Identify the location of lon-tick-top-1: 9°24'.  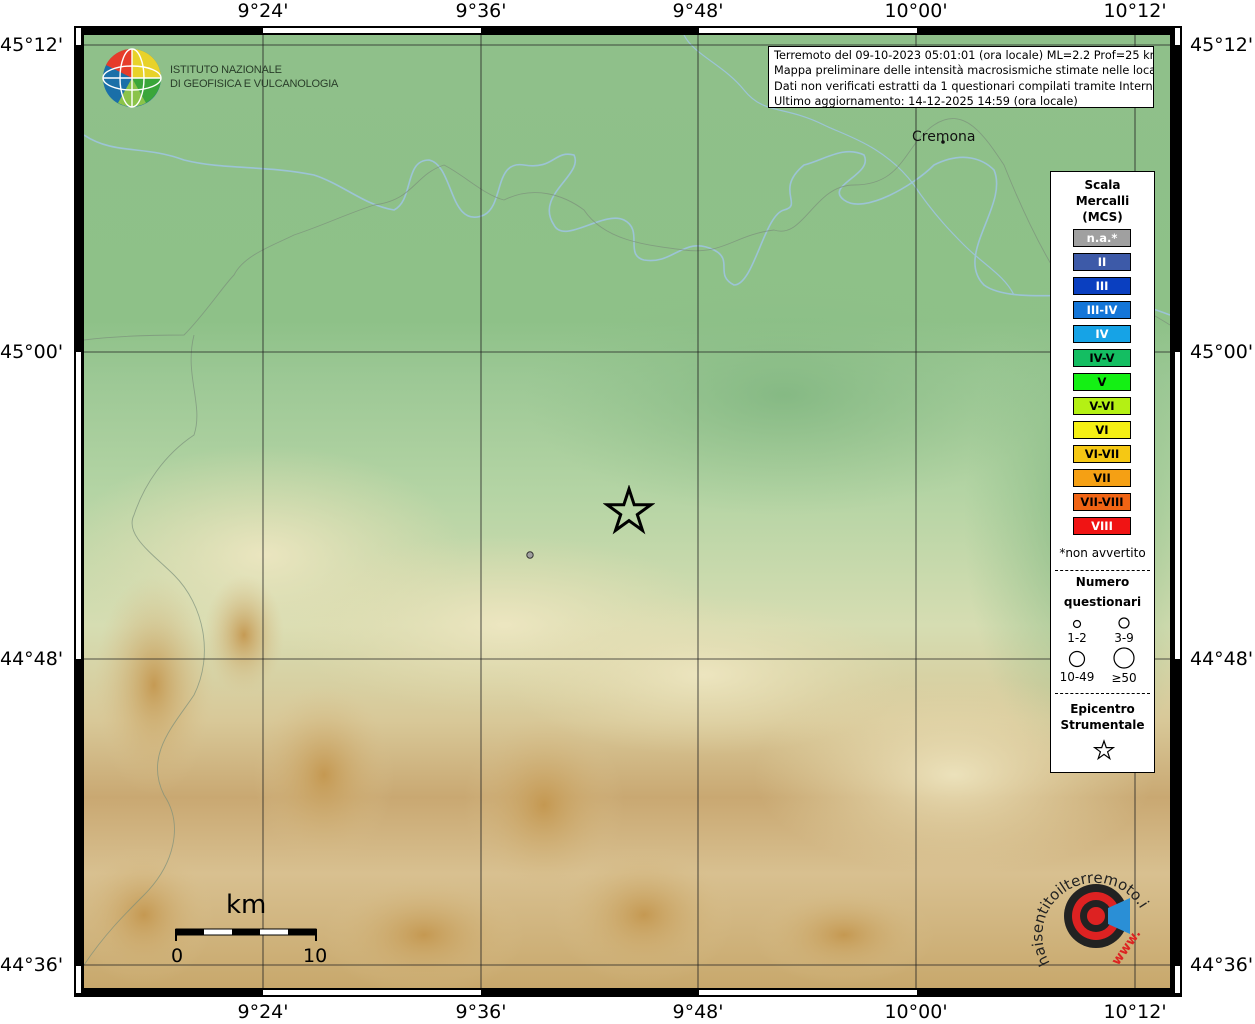
(263, 11).